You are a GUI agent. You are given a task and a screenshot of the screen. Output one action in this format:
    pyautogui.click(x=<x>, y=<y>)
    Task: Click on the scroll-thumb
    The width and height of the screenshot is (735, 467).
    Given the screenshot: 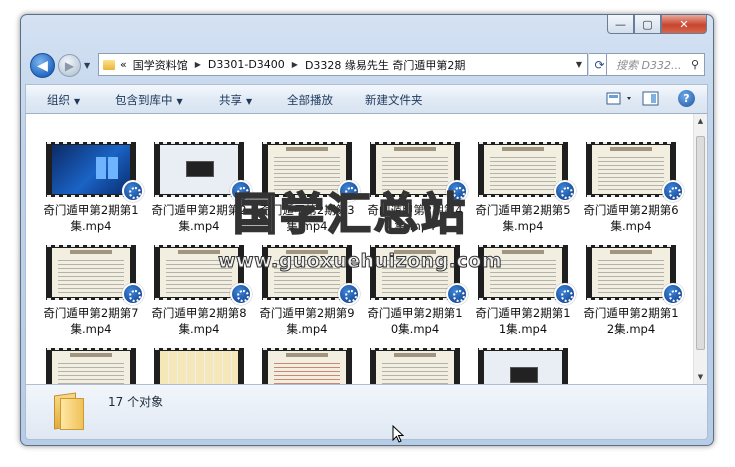 What is the action you would take?
    pyautogui.click(x=700, y=243)
    